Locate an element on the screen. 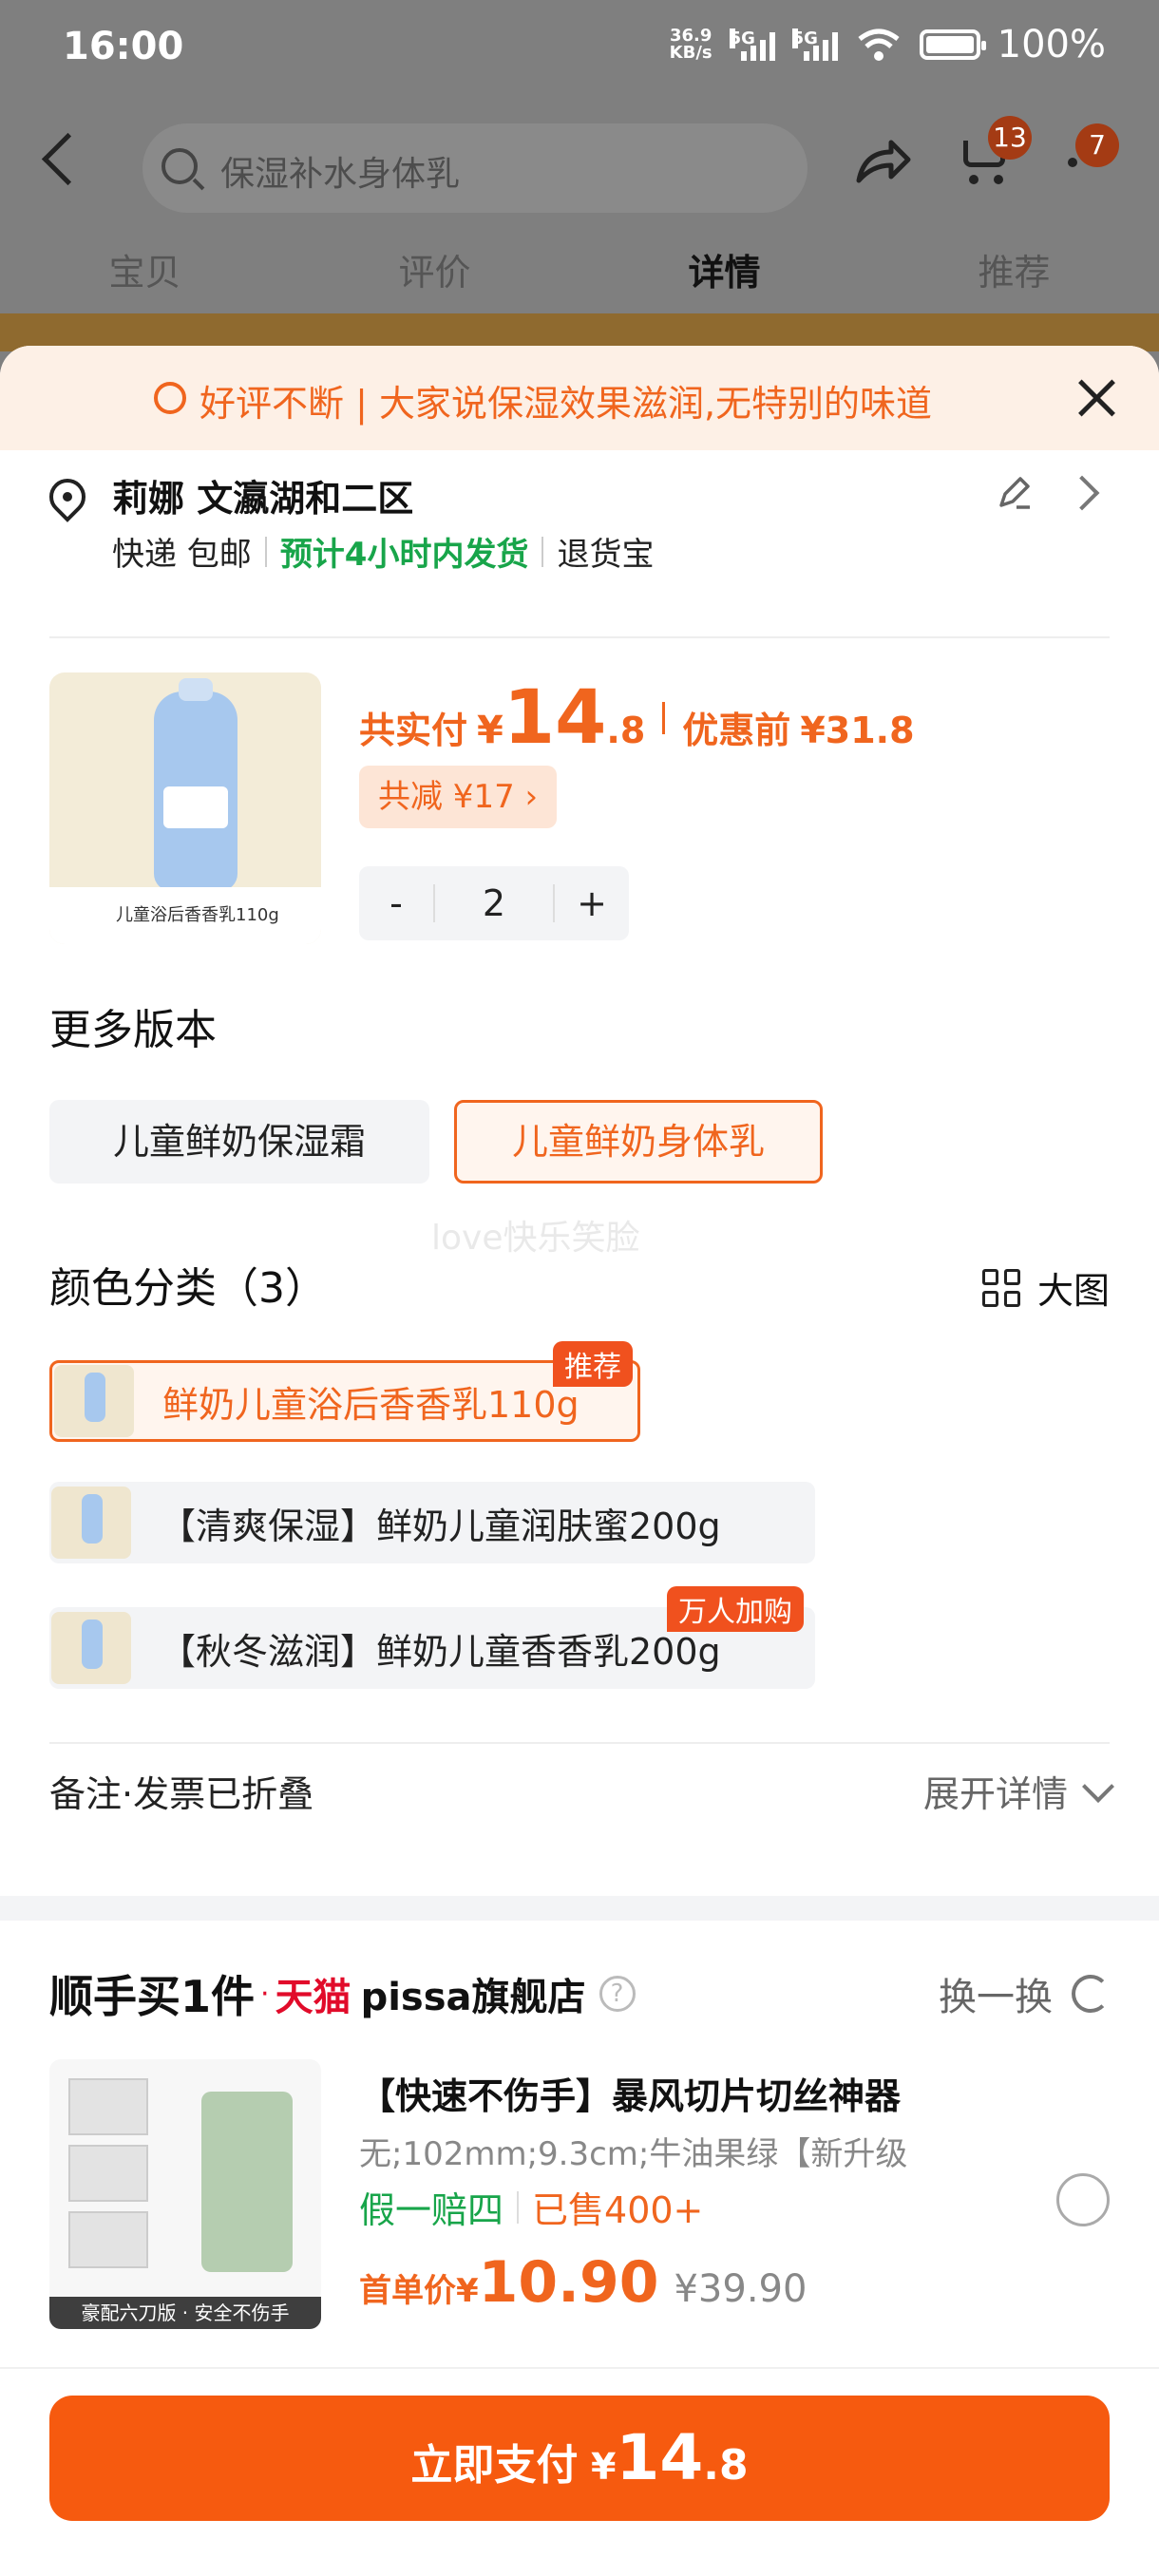 Image resolution: width=1159 pixels, height=2576 pixels. battery-level: 100% is located at coordinates (1051, 44).